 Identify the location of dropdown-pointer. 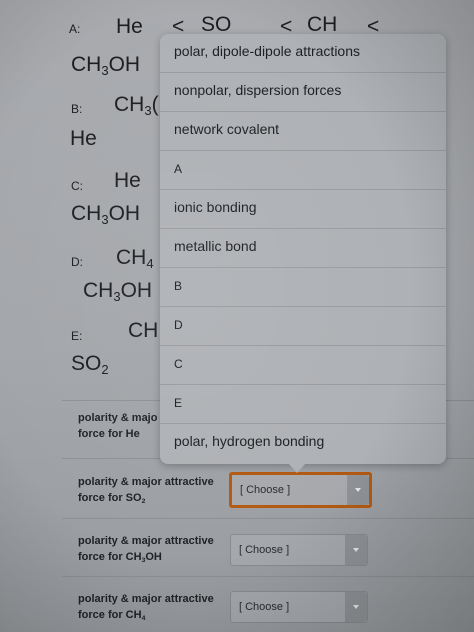
(297, 468).